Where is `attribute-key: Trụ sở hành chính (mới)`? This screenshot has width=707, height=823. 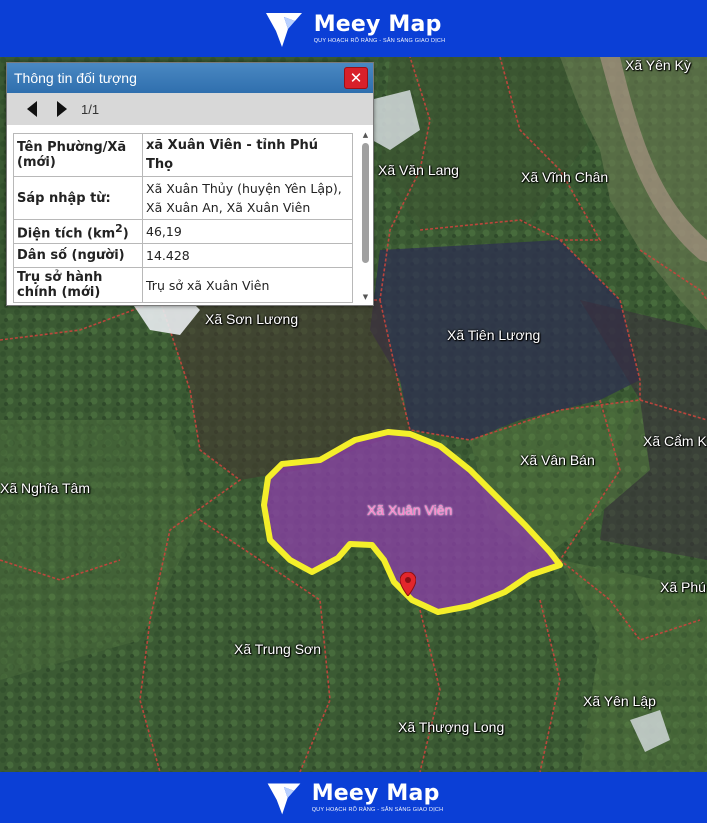
attribute-key: Trụ sở hành chính (mới) is located at coordinates (78, 285).